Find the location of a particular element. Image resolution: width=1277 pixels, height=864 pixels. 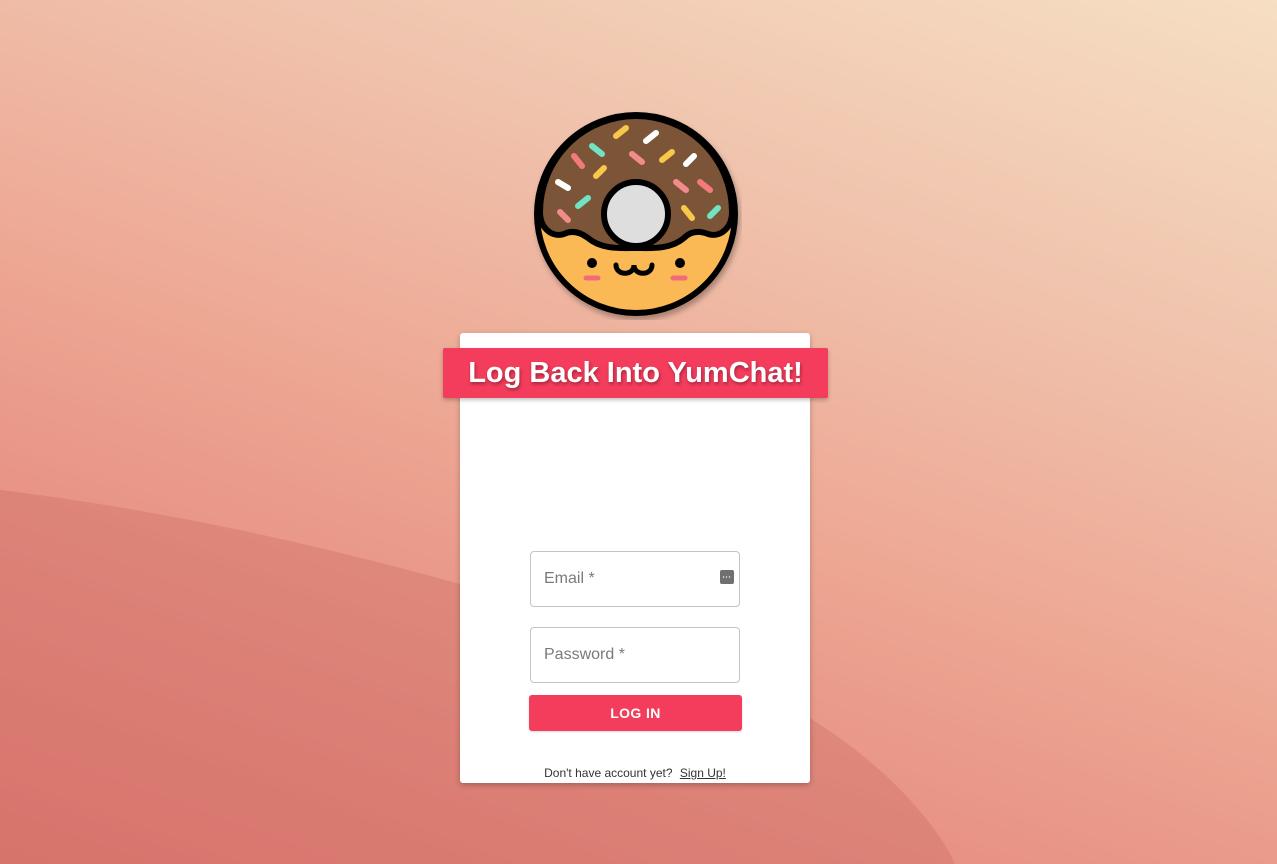

signup-row: Don't have account yet? Sign Up! is located at coordinates (635, 773).